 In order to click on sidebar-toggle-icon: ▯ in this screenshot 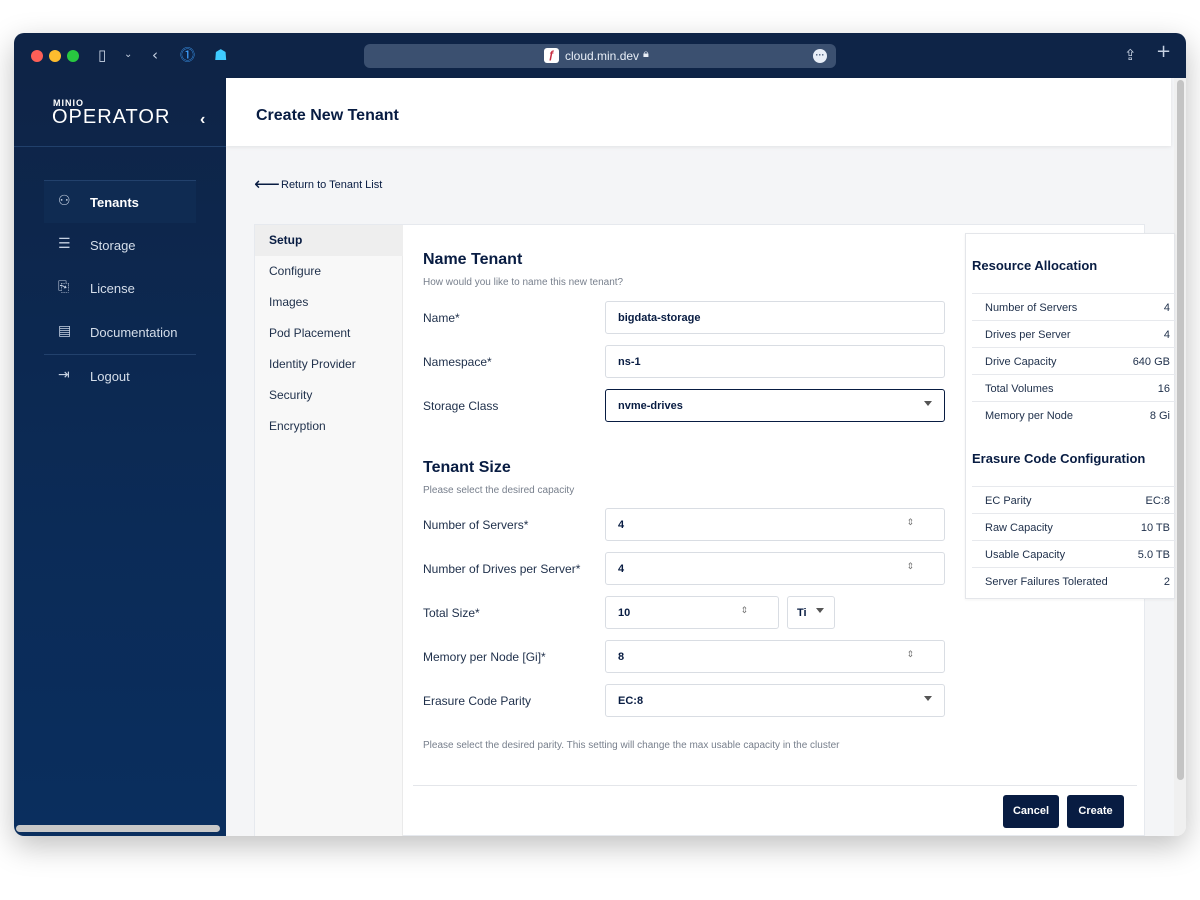, I will do `click(102, 55)`.